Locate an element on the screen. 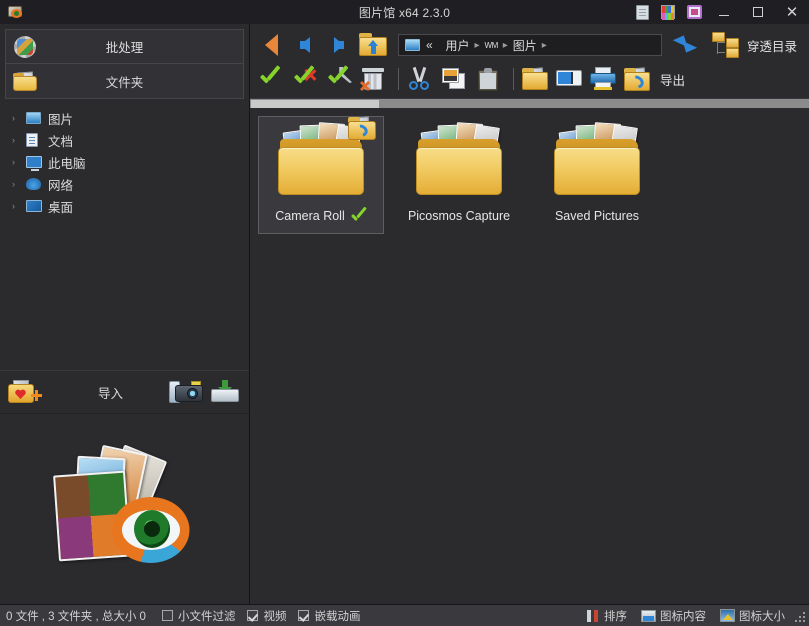 Image resolution: width=809 pixels, height=626 pixels. maximize-button is located at coordinates (758, 12).